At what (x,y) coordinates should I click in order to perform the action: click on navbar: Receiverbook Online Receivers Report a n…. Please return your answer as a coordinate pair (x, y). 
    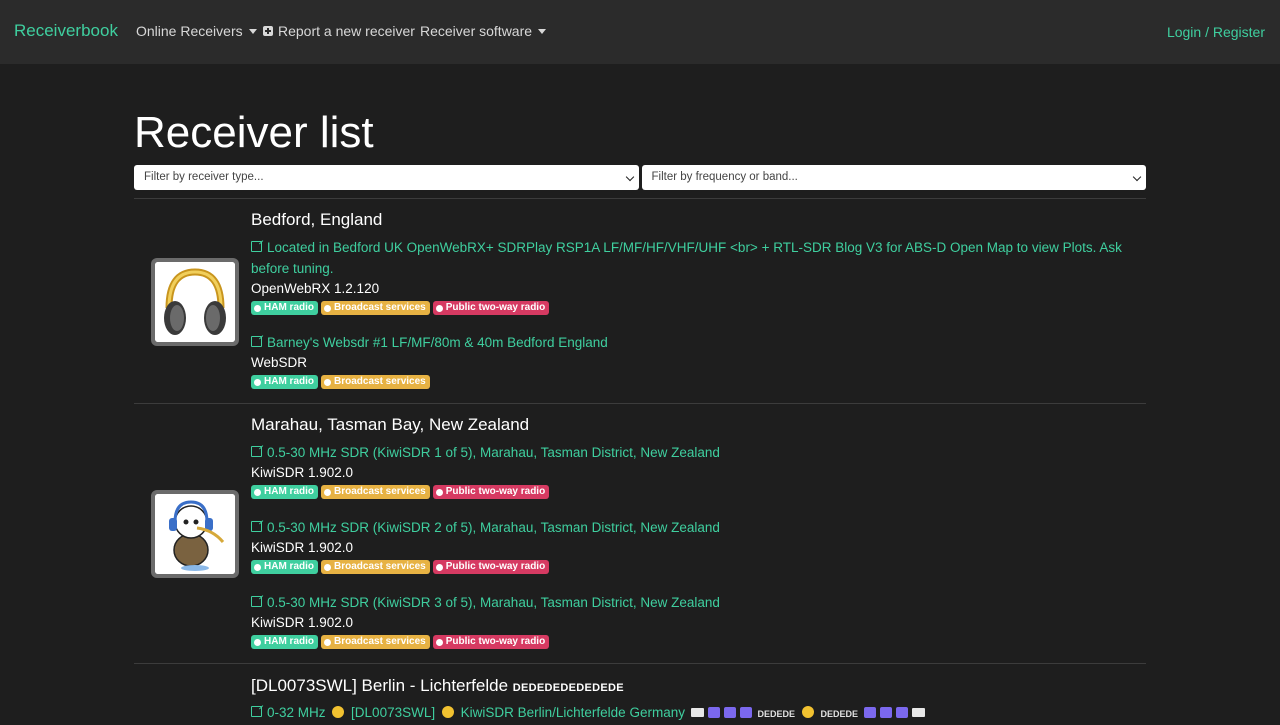
    Looking at the image, I should click on (640, 32).